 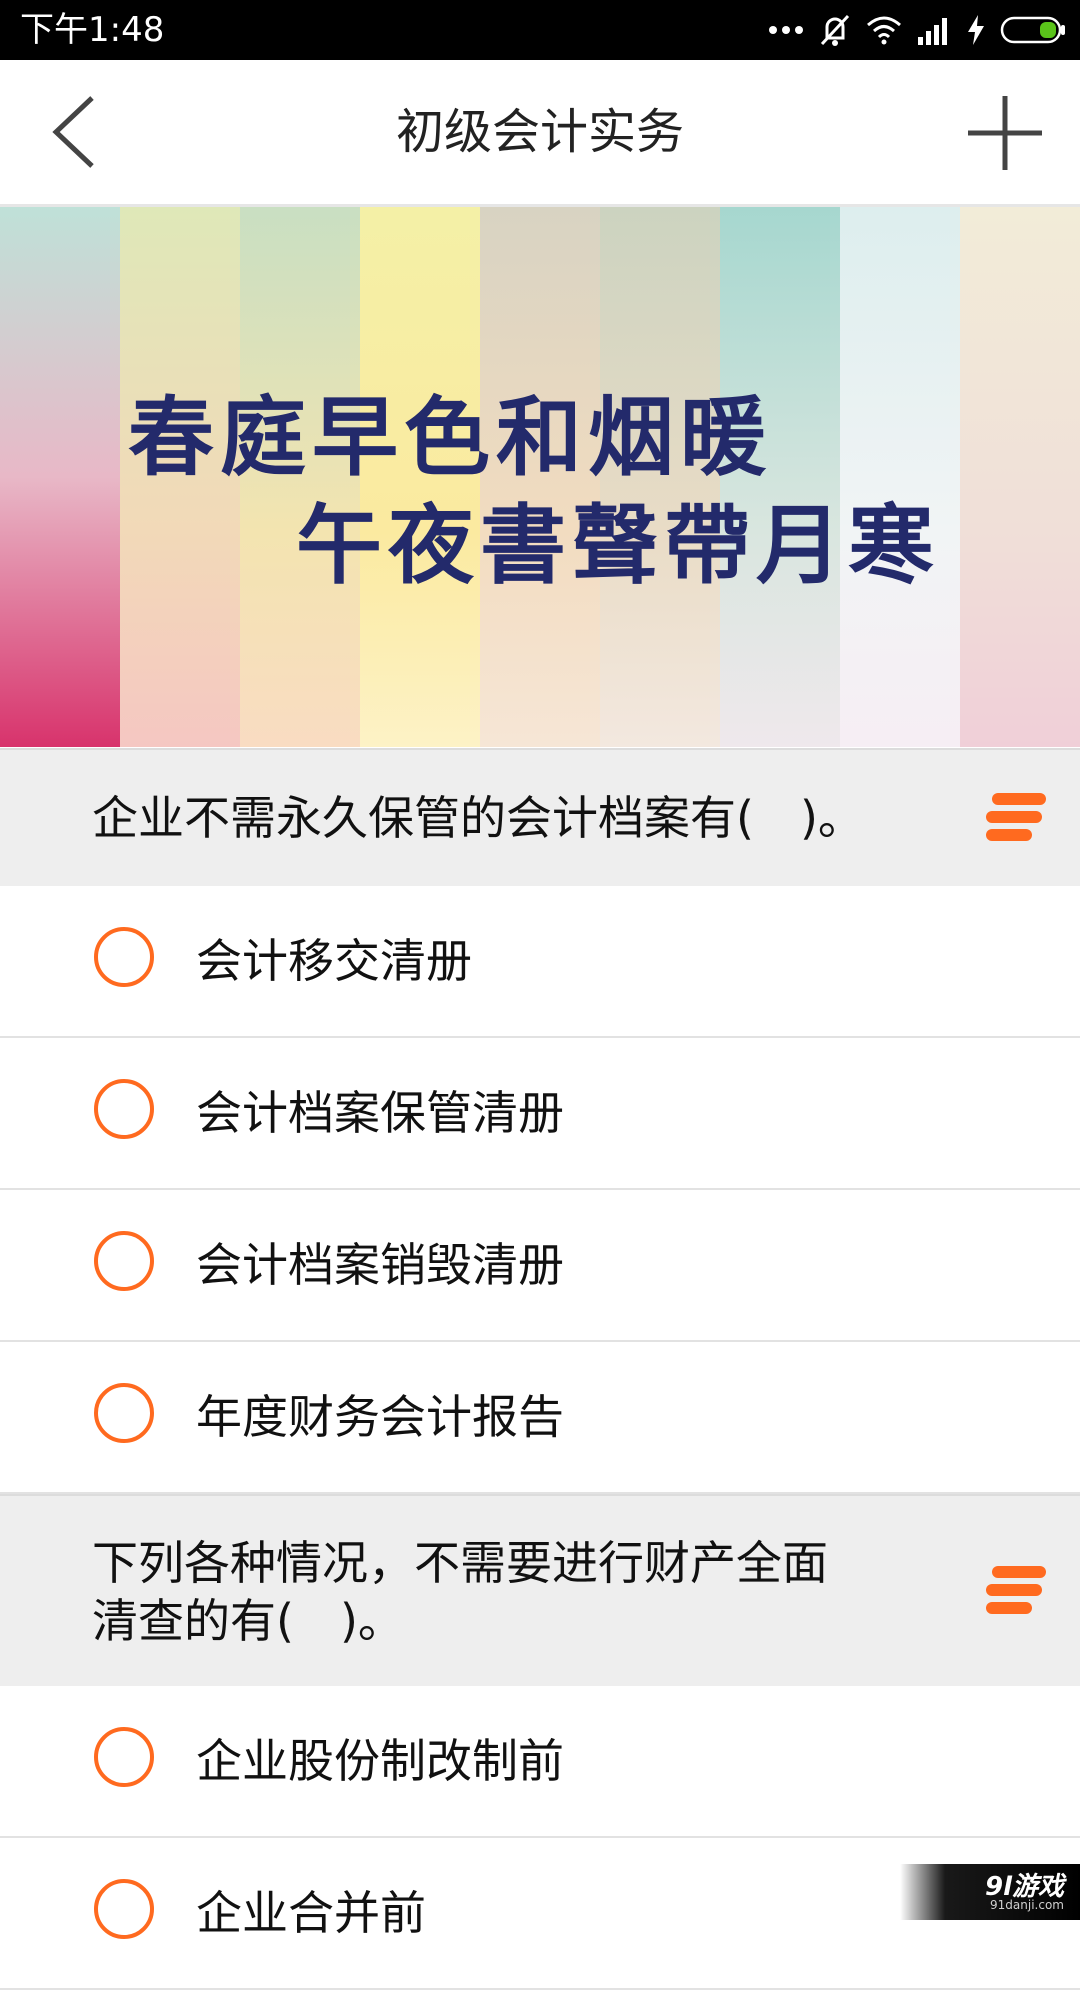 I want to click on option-item: 会计档案保管清册, so click(x=540, y=1114).